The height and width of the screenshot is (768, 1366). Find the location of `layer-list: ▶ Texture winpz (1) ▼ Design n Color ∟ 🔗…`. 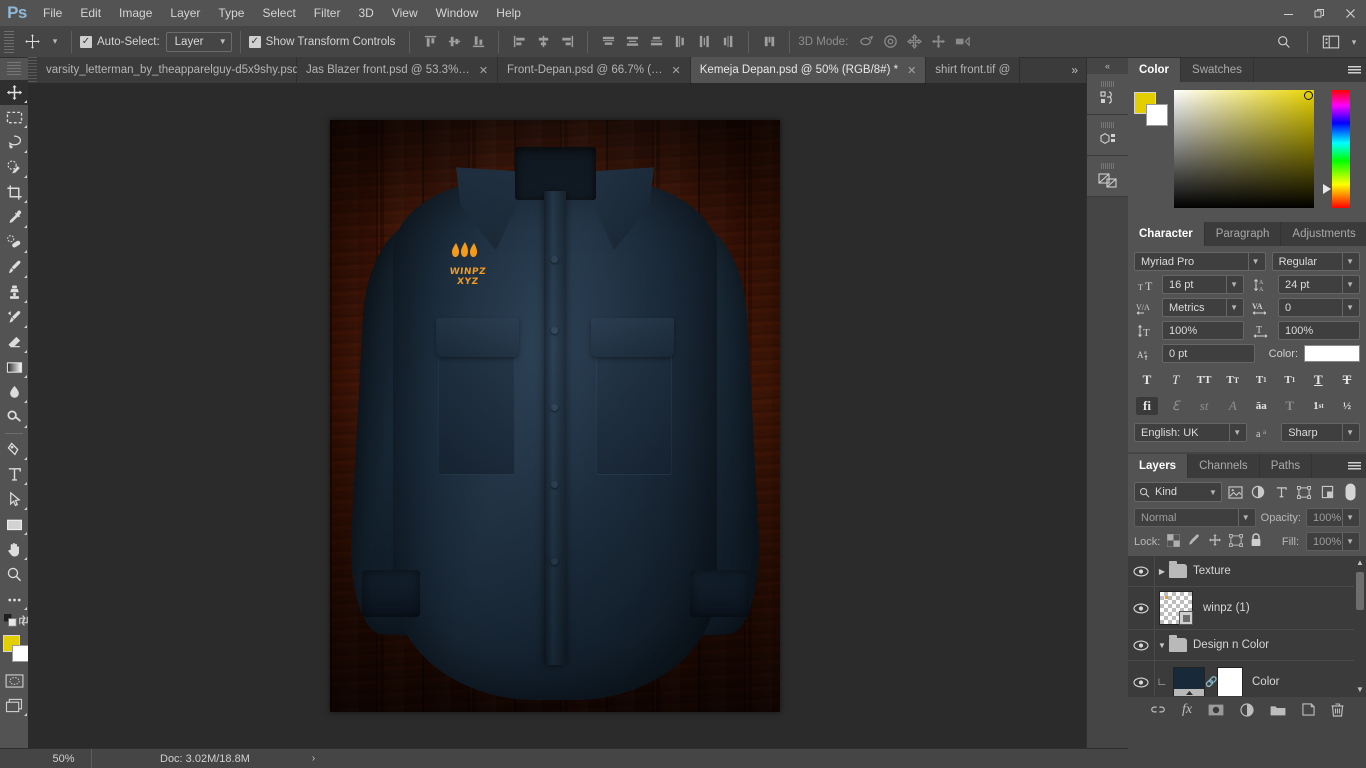

layer-list: ▶ Texture winpz (1) ▼ Design n Color ∟ 🔗… is located at coordinates (1247, 626).